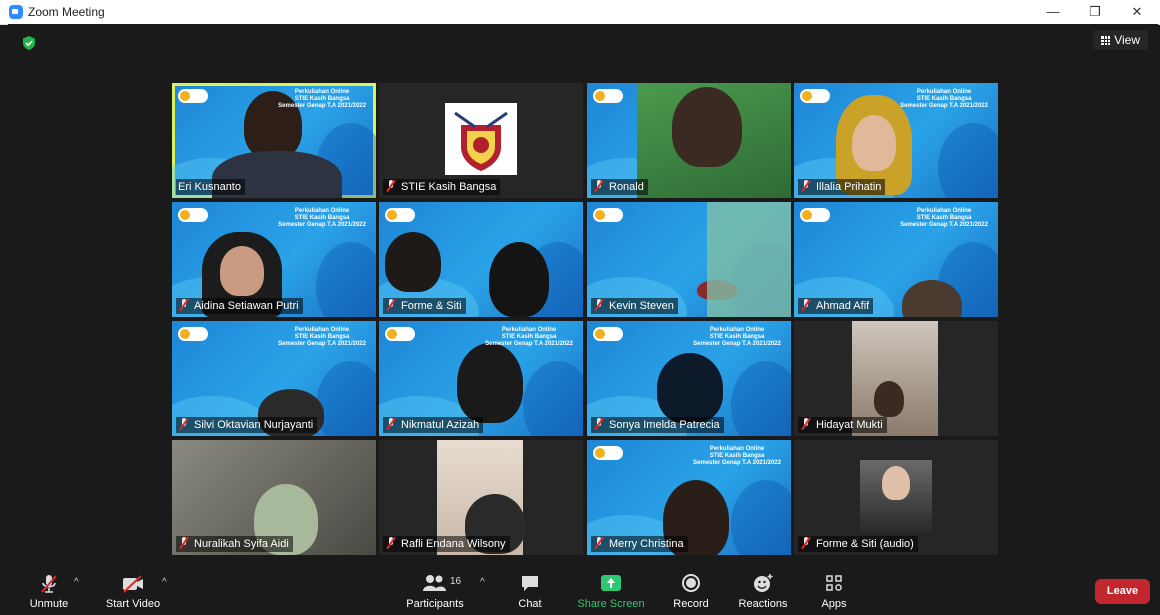 Image resolution: width=1160 pixels, height=615 pixels. I want to click on video-tile: Ronald, so click(689, 140).